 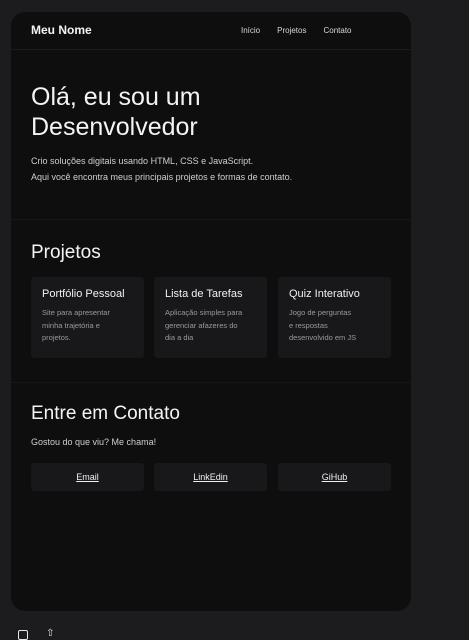 I want to click on nav-contato-link: Contato, so click(x=337, y=30).